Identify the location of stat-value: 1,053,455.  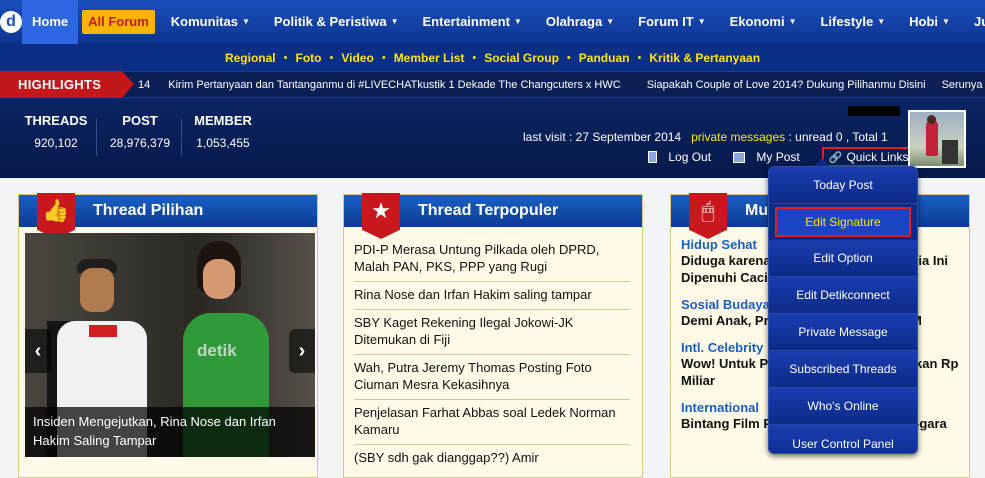
(223, 143).